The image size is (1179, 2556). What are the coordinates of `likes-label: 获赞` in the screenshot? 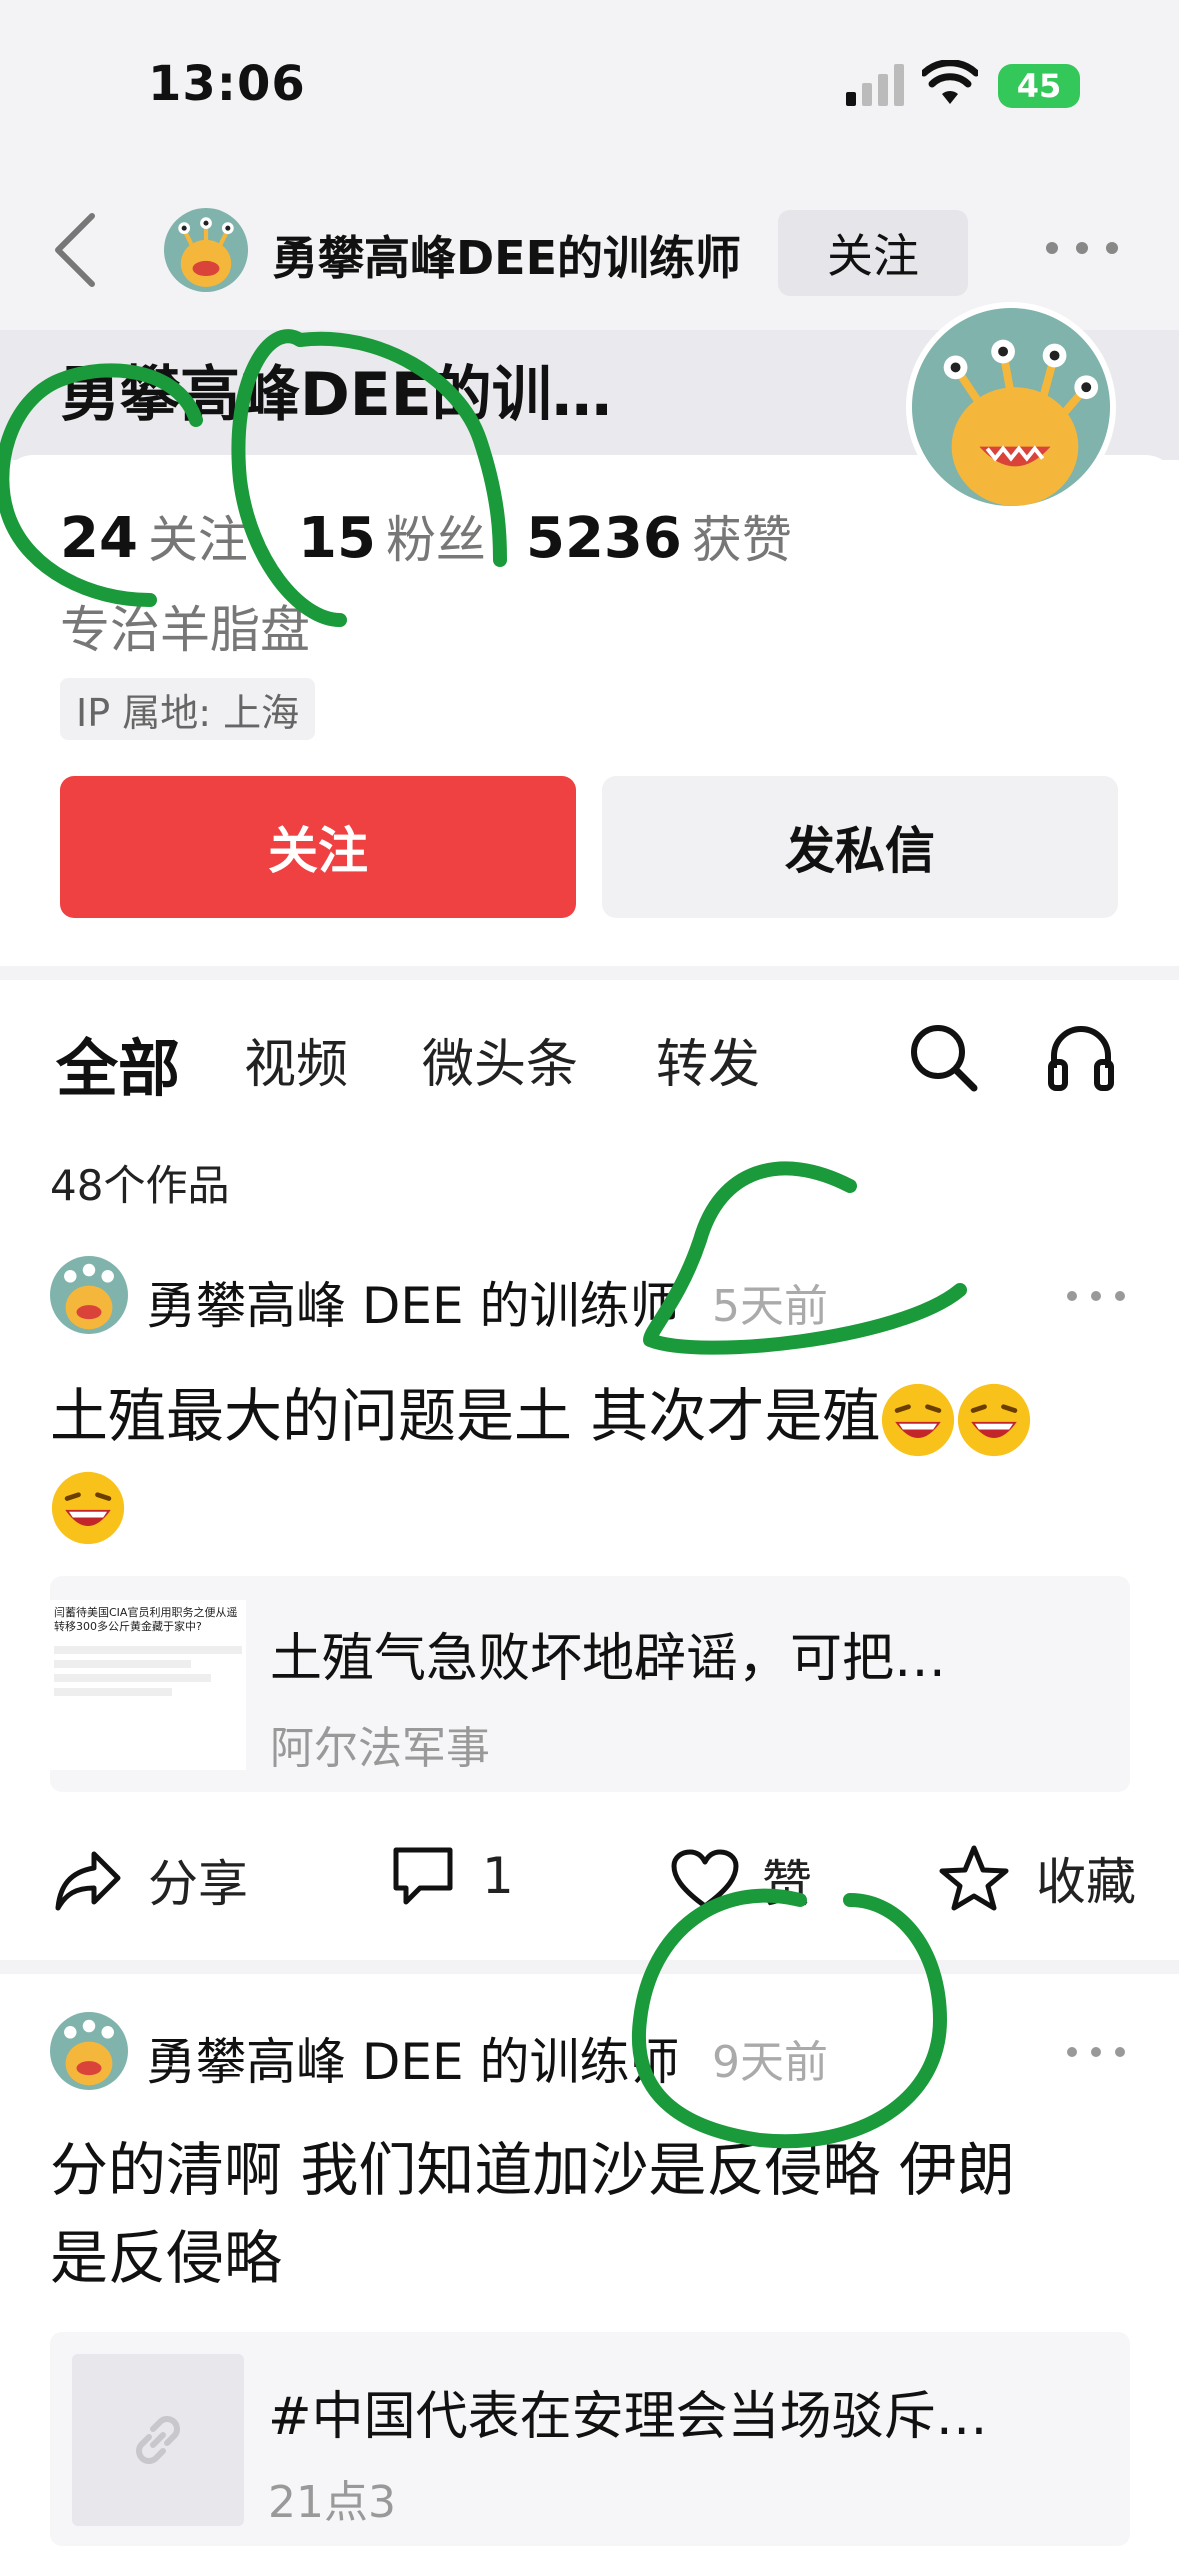 It's located at (741, 540).